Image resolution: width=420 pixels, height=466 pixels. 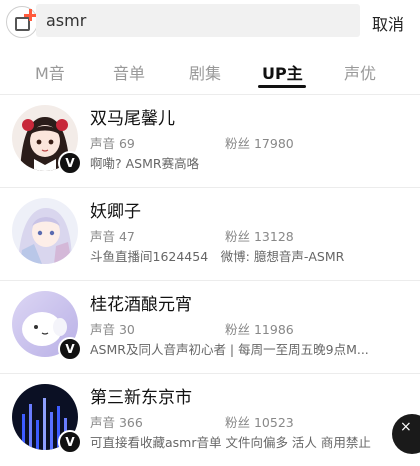 What do you see at coordinates (282, 72) in the screenshot?
I see `tab-up: UP主` at bounding box center [282, 72].